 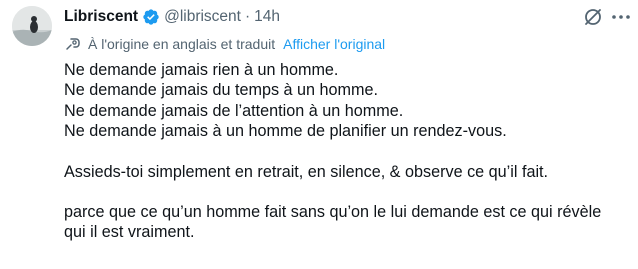 What do you see at coordinates (73, 44) in the screenshot?
I see `translate-icon` at bounding box center [73, 44].